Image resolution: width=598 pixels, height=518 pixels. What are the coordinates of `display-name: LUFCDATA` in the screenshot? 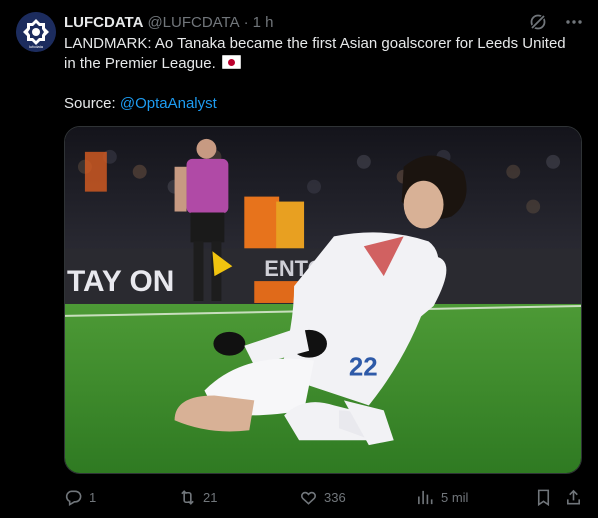 It's located at (103, 22).